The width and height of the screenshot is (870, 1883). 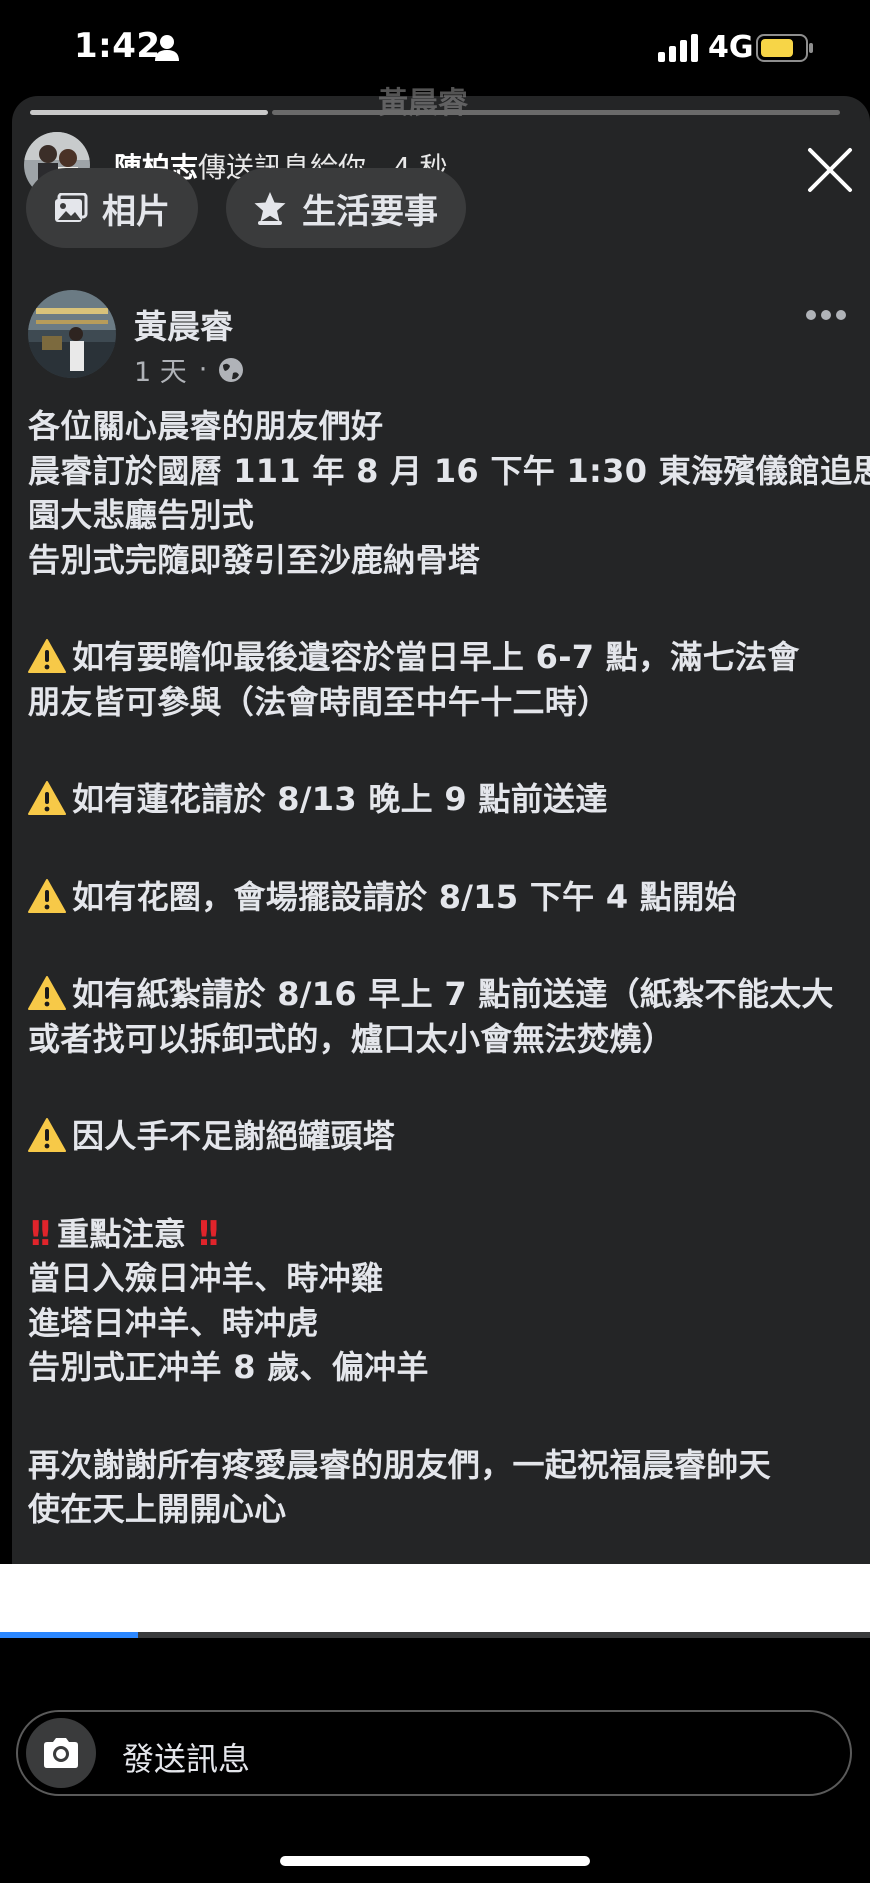 What do you see at coordinates (340, 799) in the screenshot?
I see `post-line-text: 如有蓮花請於 8/13 晚上 9 點前送達` at bounding box center [340, 799].